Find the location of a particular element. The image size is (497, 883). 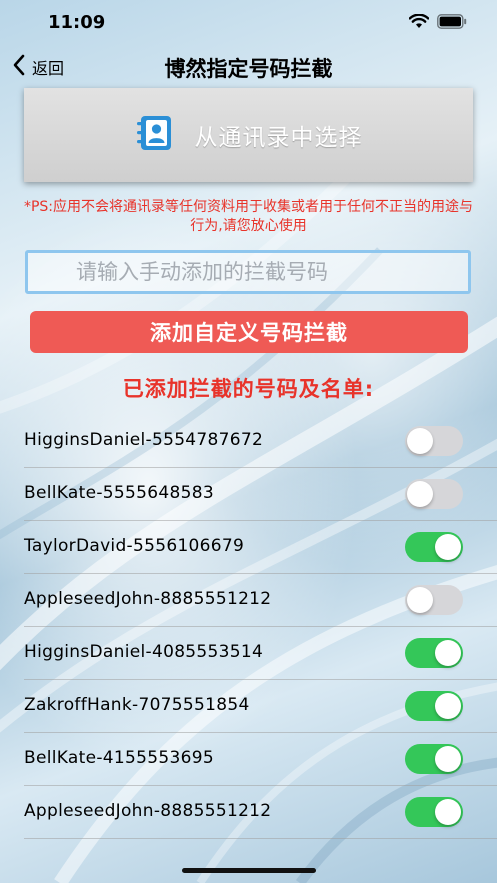

page-title: 博然指定号码拦截 is located at coordinates (248, 69).